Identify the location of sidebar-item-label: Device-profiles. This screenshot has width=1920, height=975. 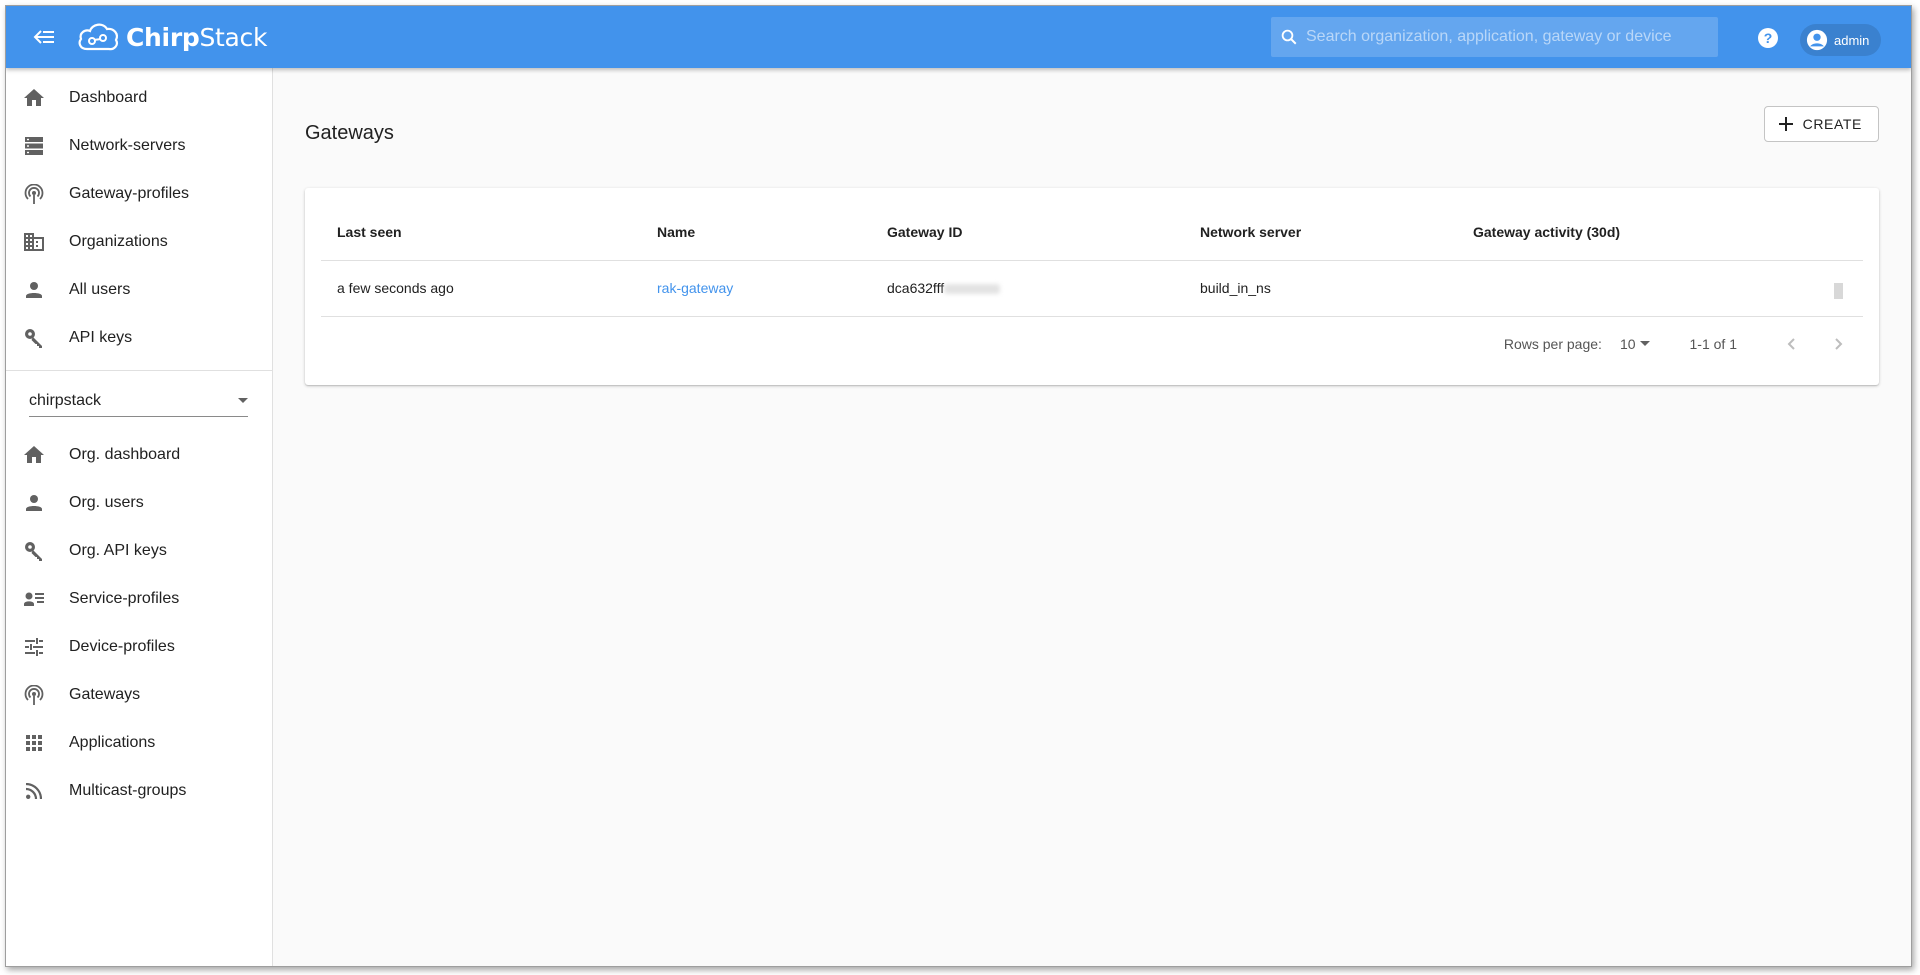
(122, 646).